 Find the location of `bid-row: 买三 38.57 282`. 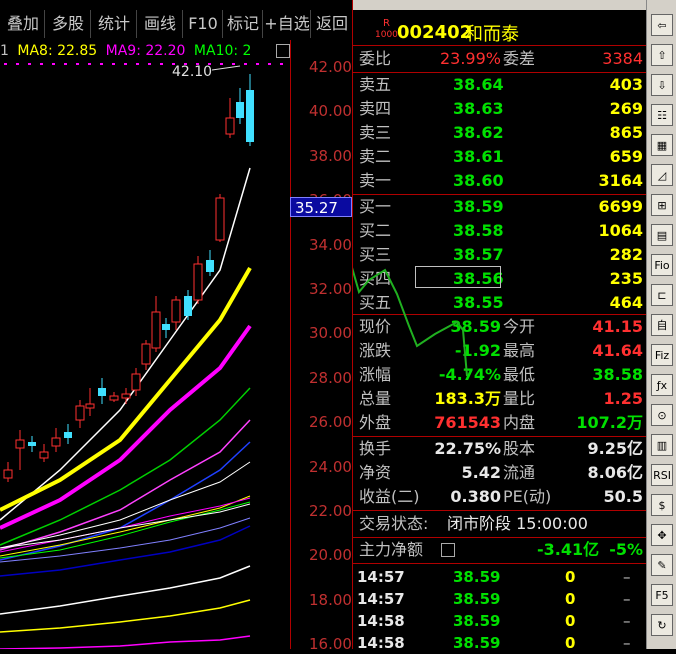

bid-row: 买三 38.57 282 is located at coordinates (500, 255).